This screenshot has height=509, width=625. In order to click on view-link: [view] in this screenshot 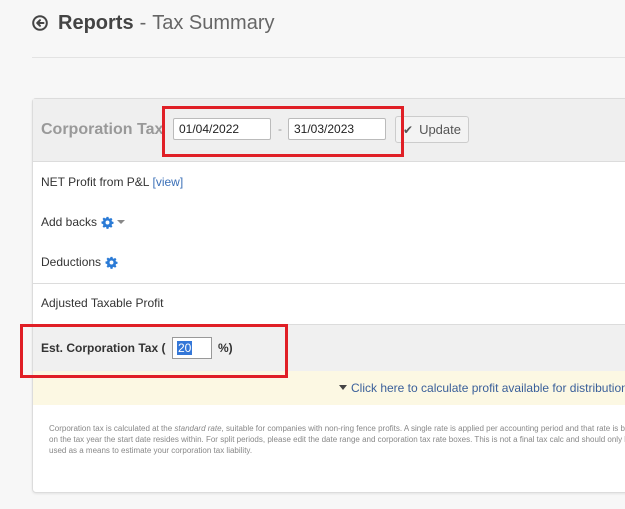, I will do `click(167, 182)`.